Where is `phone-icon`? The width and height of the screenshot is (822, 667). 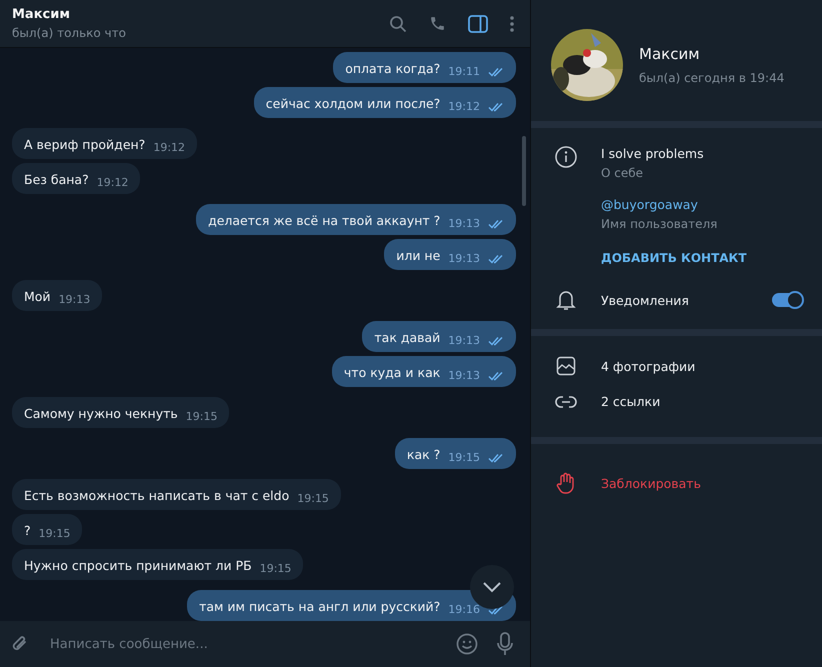
phone-icon is located at coordinates (437, 23).